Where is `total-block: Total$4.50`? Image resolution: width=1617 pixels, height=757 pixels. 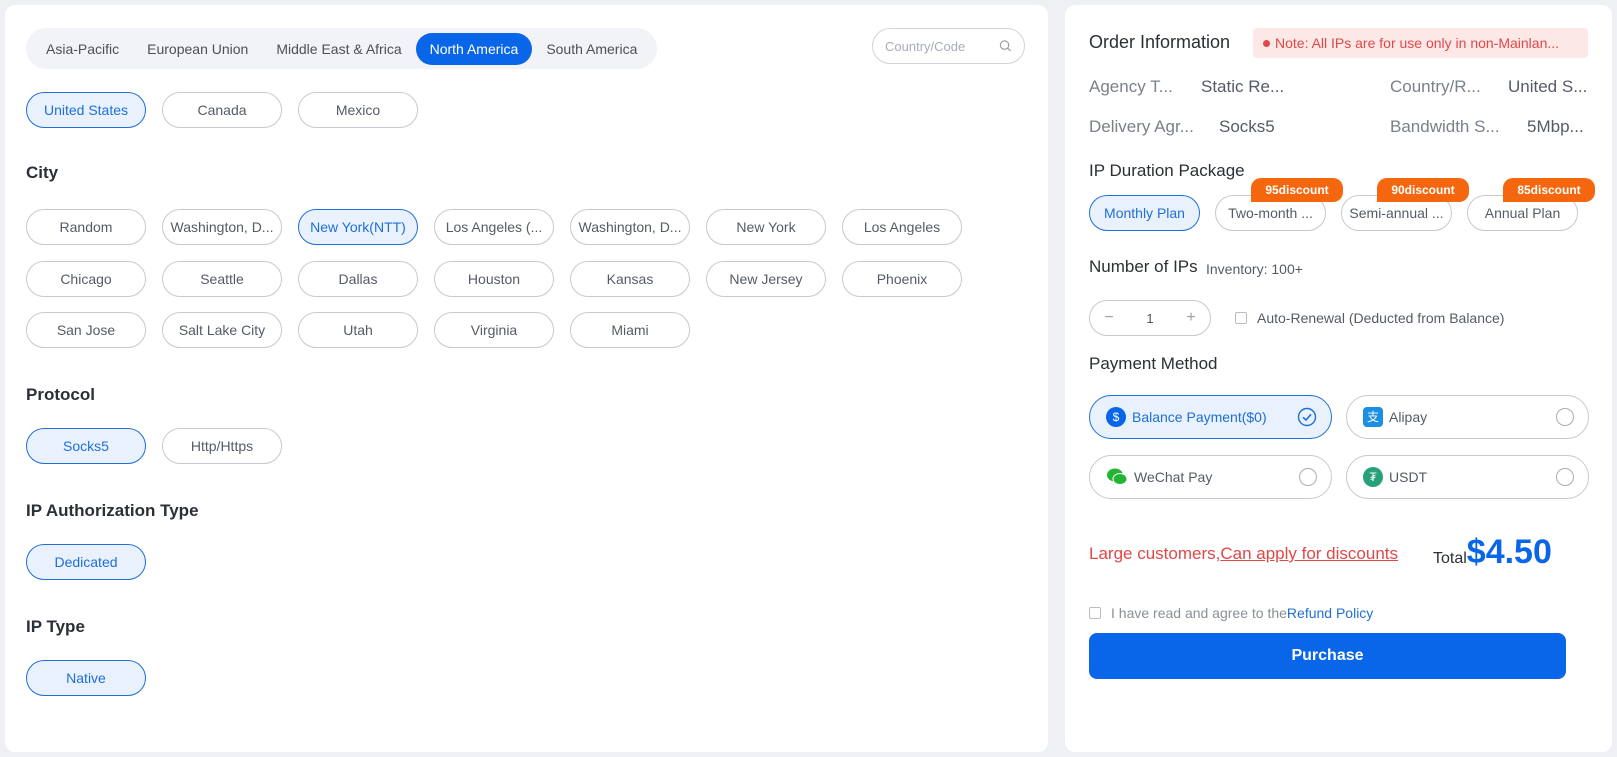 total-block: Total$4.50 is located at coordinates (1492, 552).